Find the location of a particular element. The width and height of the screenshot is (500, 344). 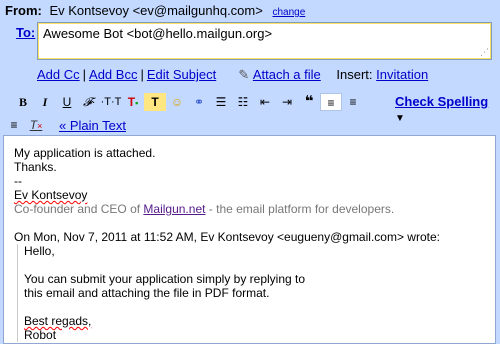

mailgun-link: Mailgun.net is located at coordinates (174, 209).